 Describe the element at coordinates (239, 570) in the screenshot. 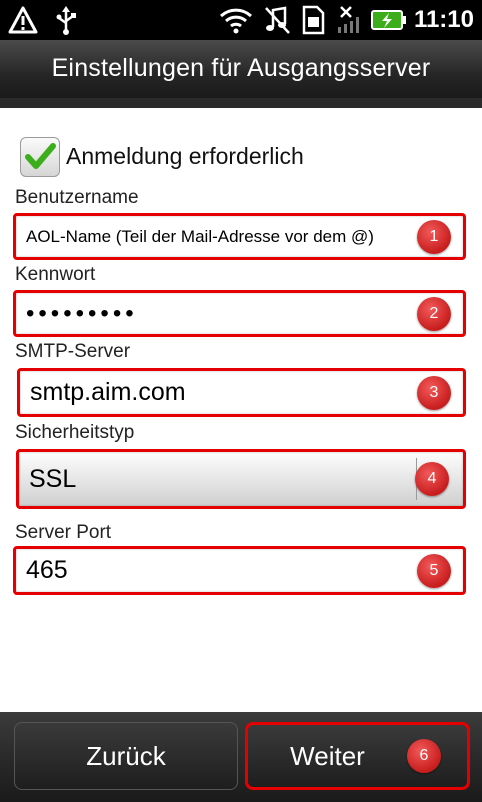

I see `server-port-field: 465 5` at that location.